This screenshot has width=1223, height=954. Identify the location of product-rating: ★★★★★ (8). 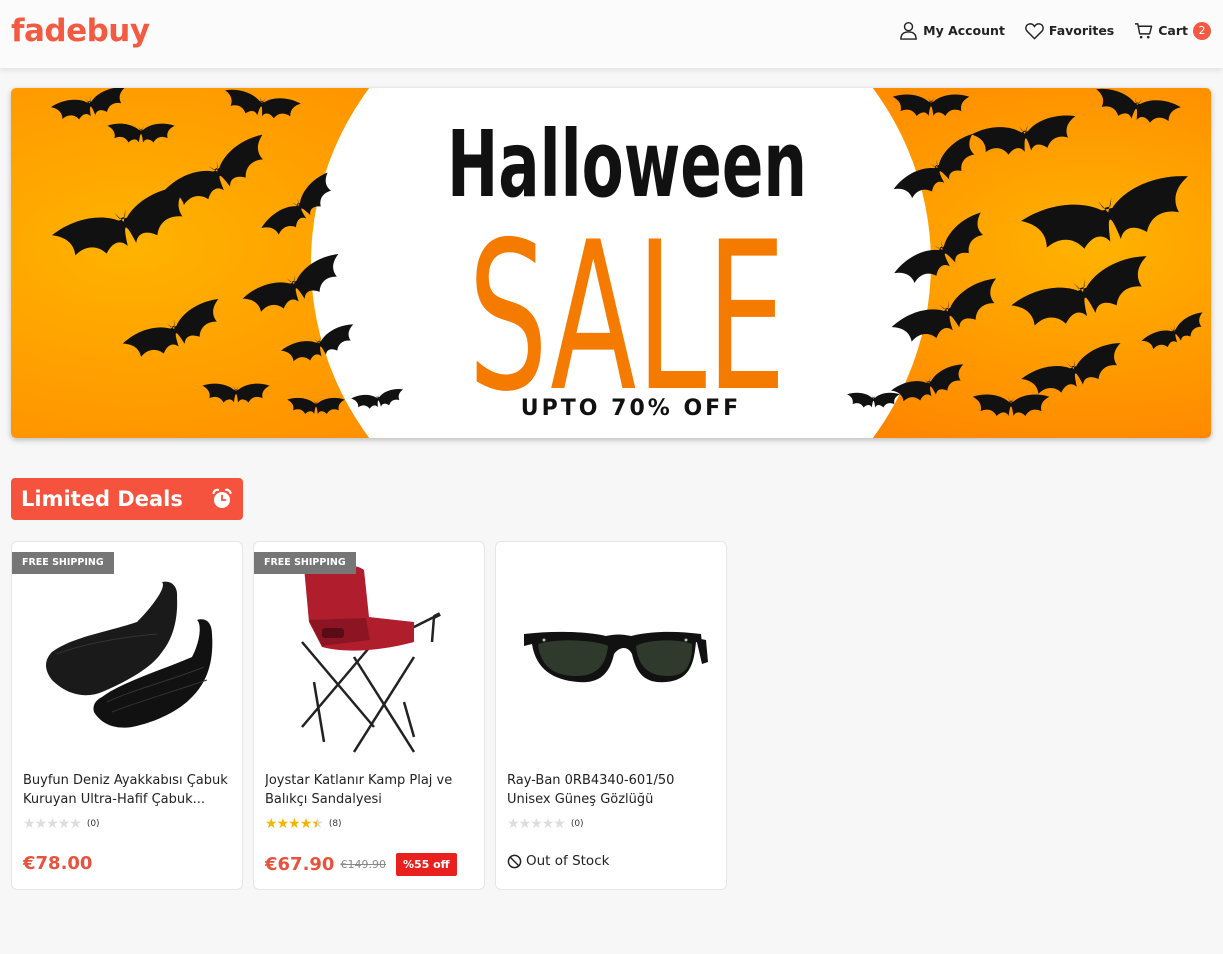
(303, 824).